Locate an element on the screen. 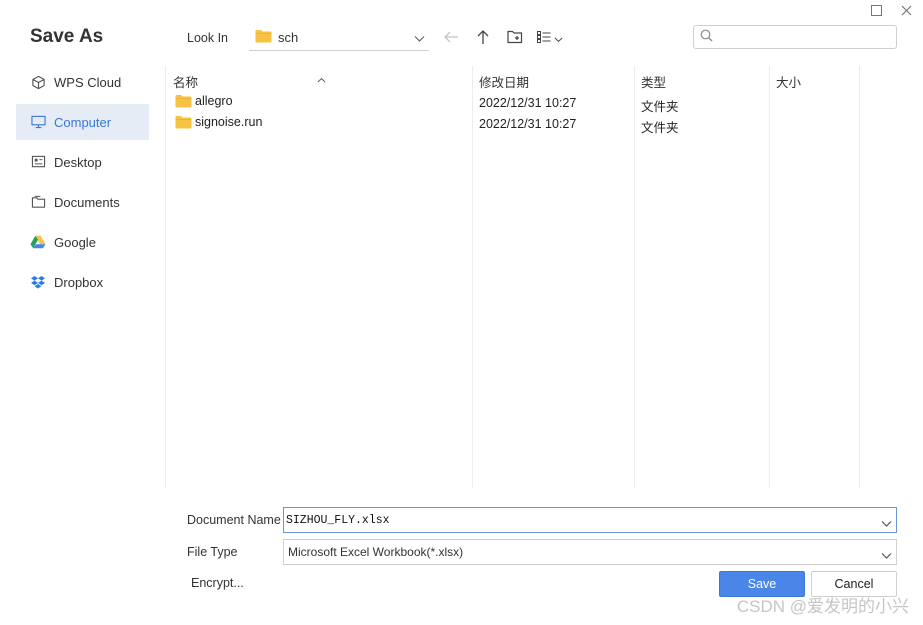 This screenshot has width=923, height=625. document-name-input is located at coordinates (590, 520).